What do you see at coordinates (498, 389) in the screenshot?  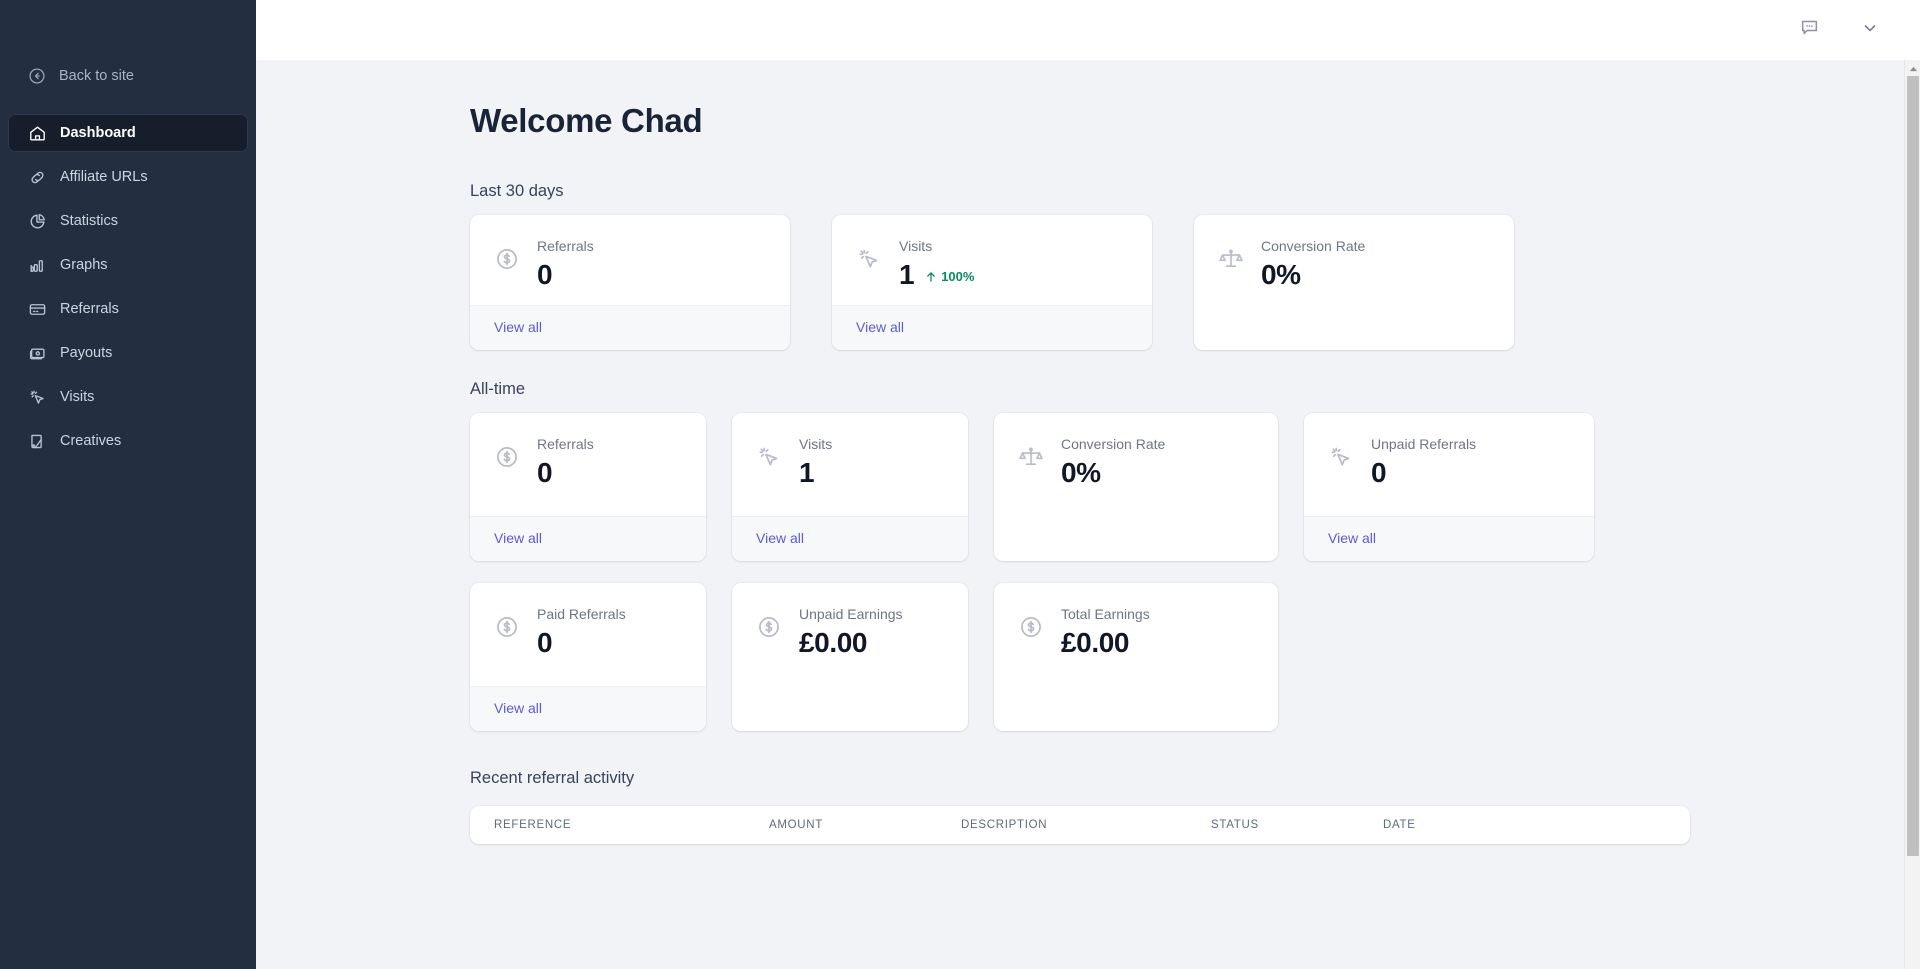 I see `section-title-all-time: All-time` at bounding box center [498, 389].